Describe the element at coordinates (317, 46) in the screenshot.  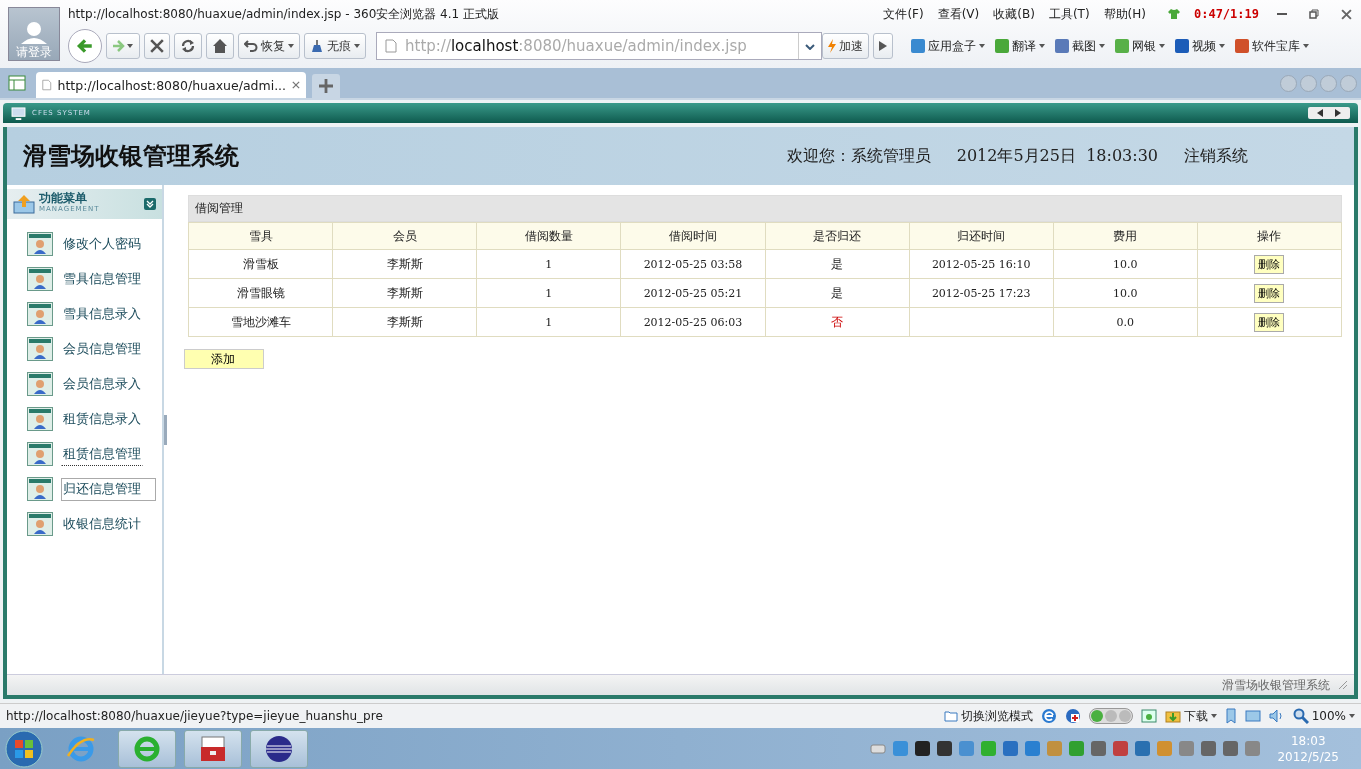
I see `broom-icon` at that location.